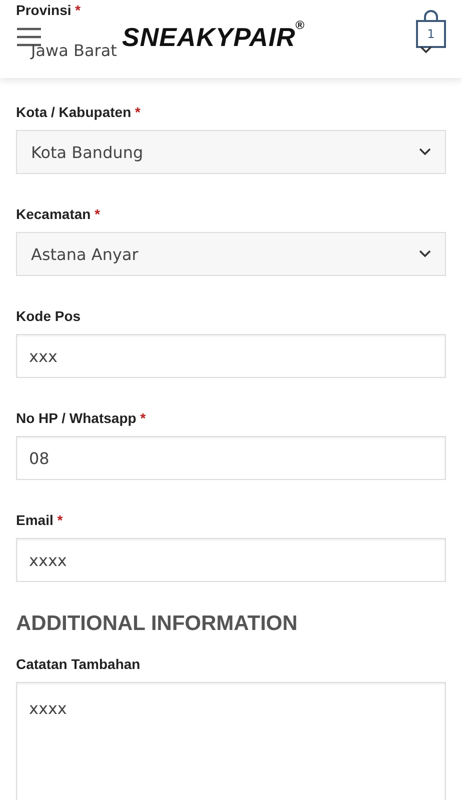 The image size is (462, 800). I want to click on field-label: No HP / Whatsapp *, so click(81, 418).